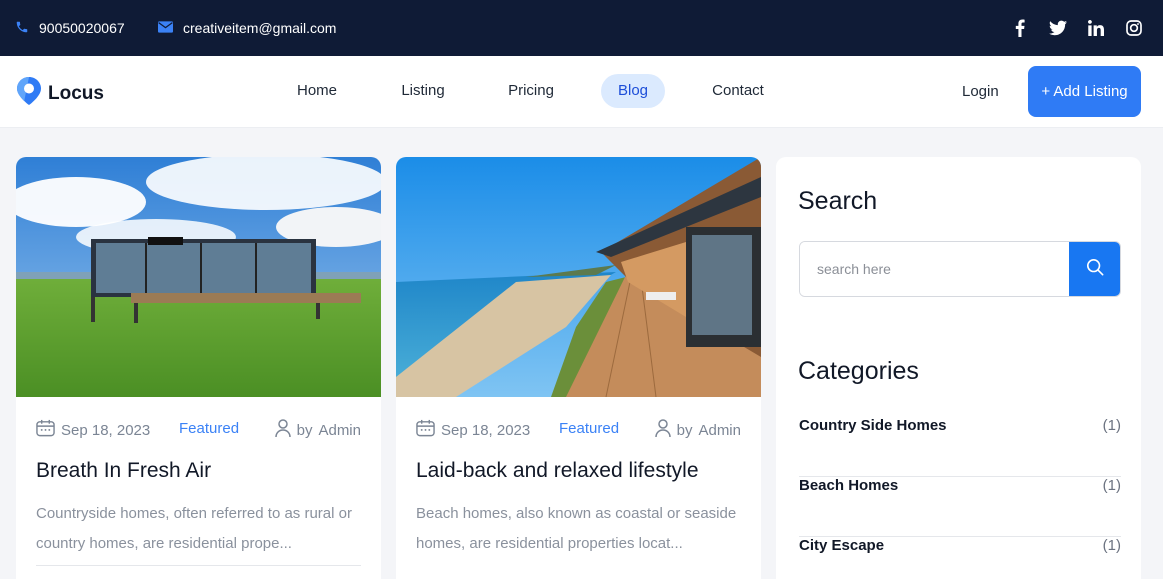  Describe the element at coordinates (738, 91) in the screenshot. I see `nav-item-contact: Contact` at that location.